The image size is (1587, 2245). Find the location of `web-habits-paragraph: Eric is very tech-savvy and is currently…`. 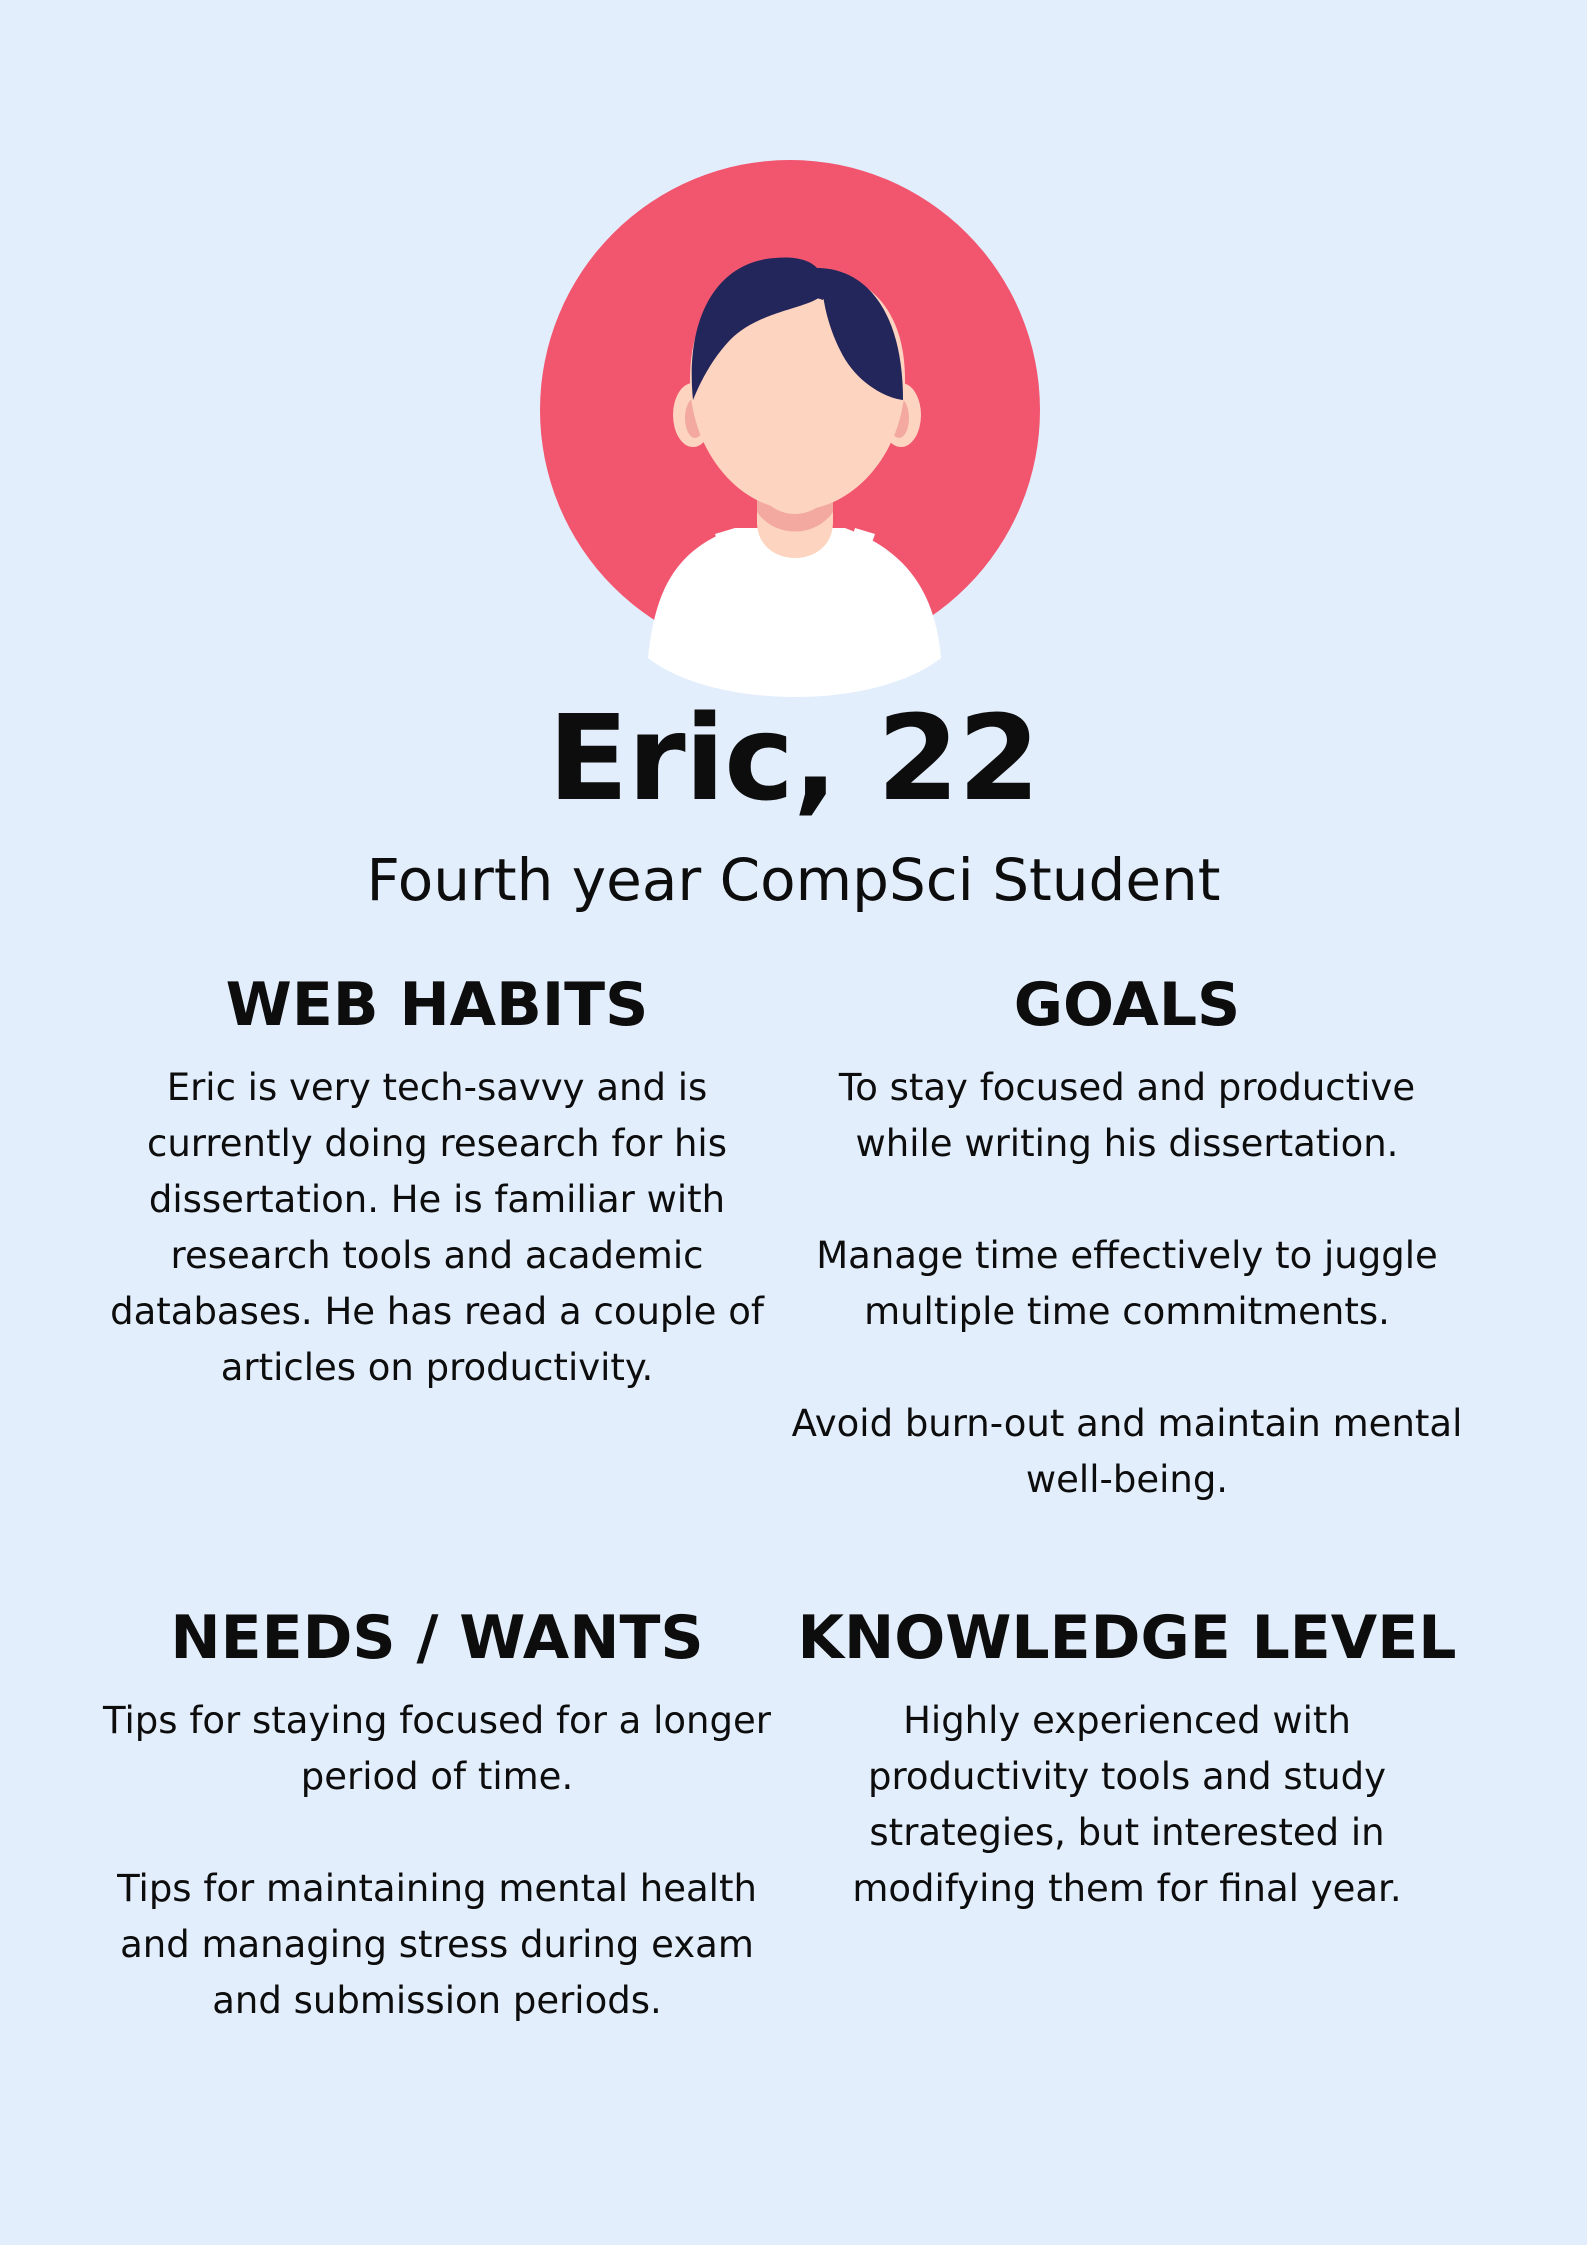

web-habits-paragraph: Eric is very tech-savvy and is currently… is located at coordinates (437, 1227).